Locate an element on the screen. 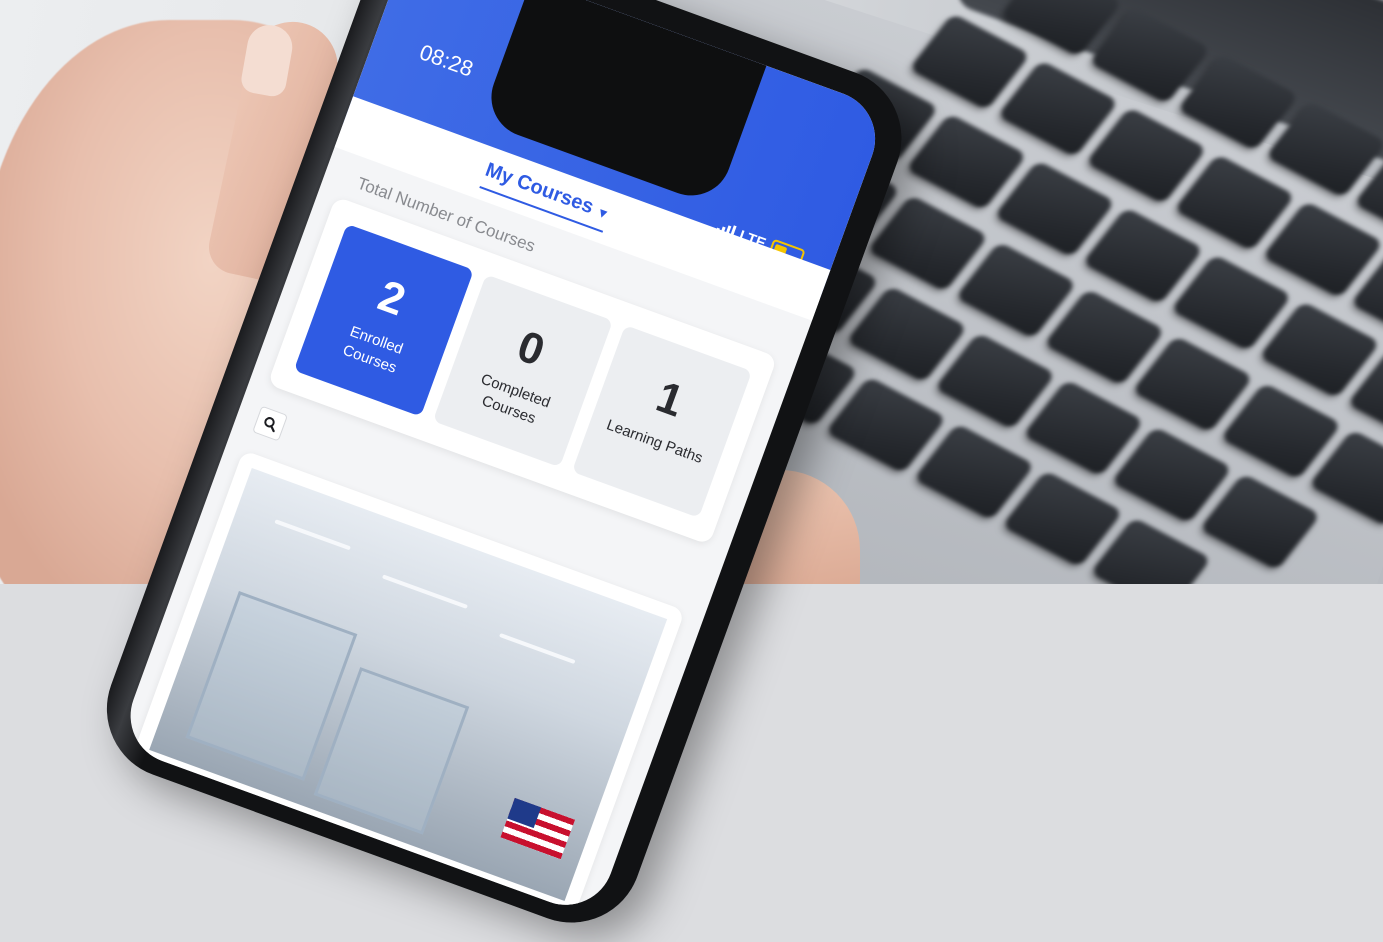 Image resolution: width=1383 pixels, height=942 pixels. search-icon is located at coordinates (269, 425).